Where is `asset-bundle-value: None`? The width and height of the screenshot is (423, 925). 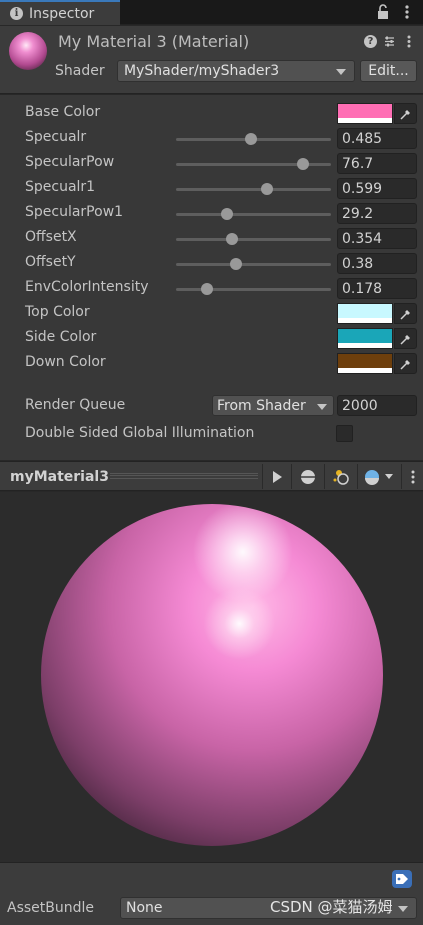 asset-bundle-value: None is located at coordinates (144, 908).